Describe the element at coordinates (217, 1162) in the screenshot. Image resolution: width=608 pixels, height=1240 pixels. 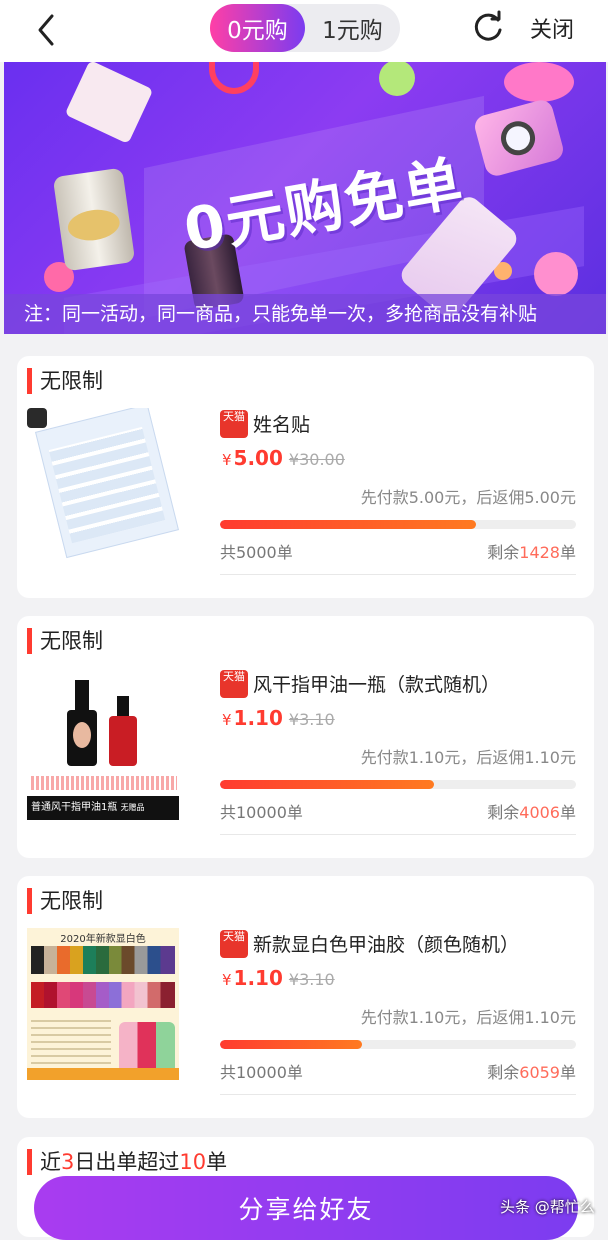
I see `heading-suffix: 单` at that location.